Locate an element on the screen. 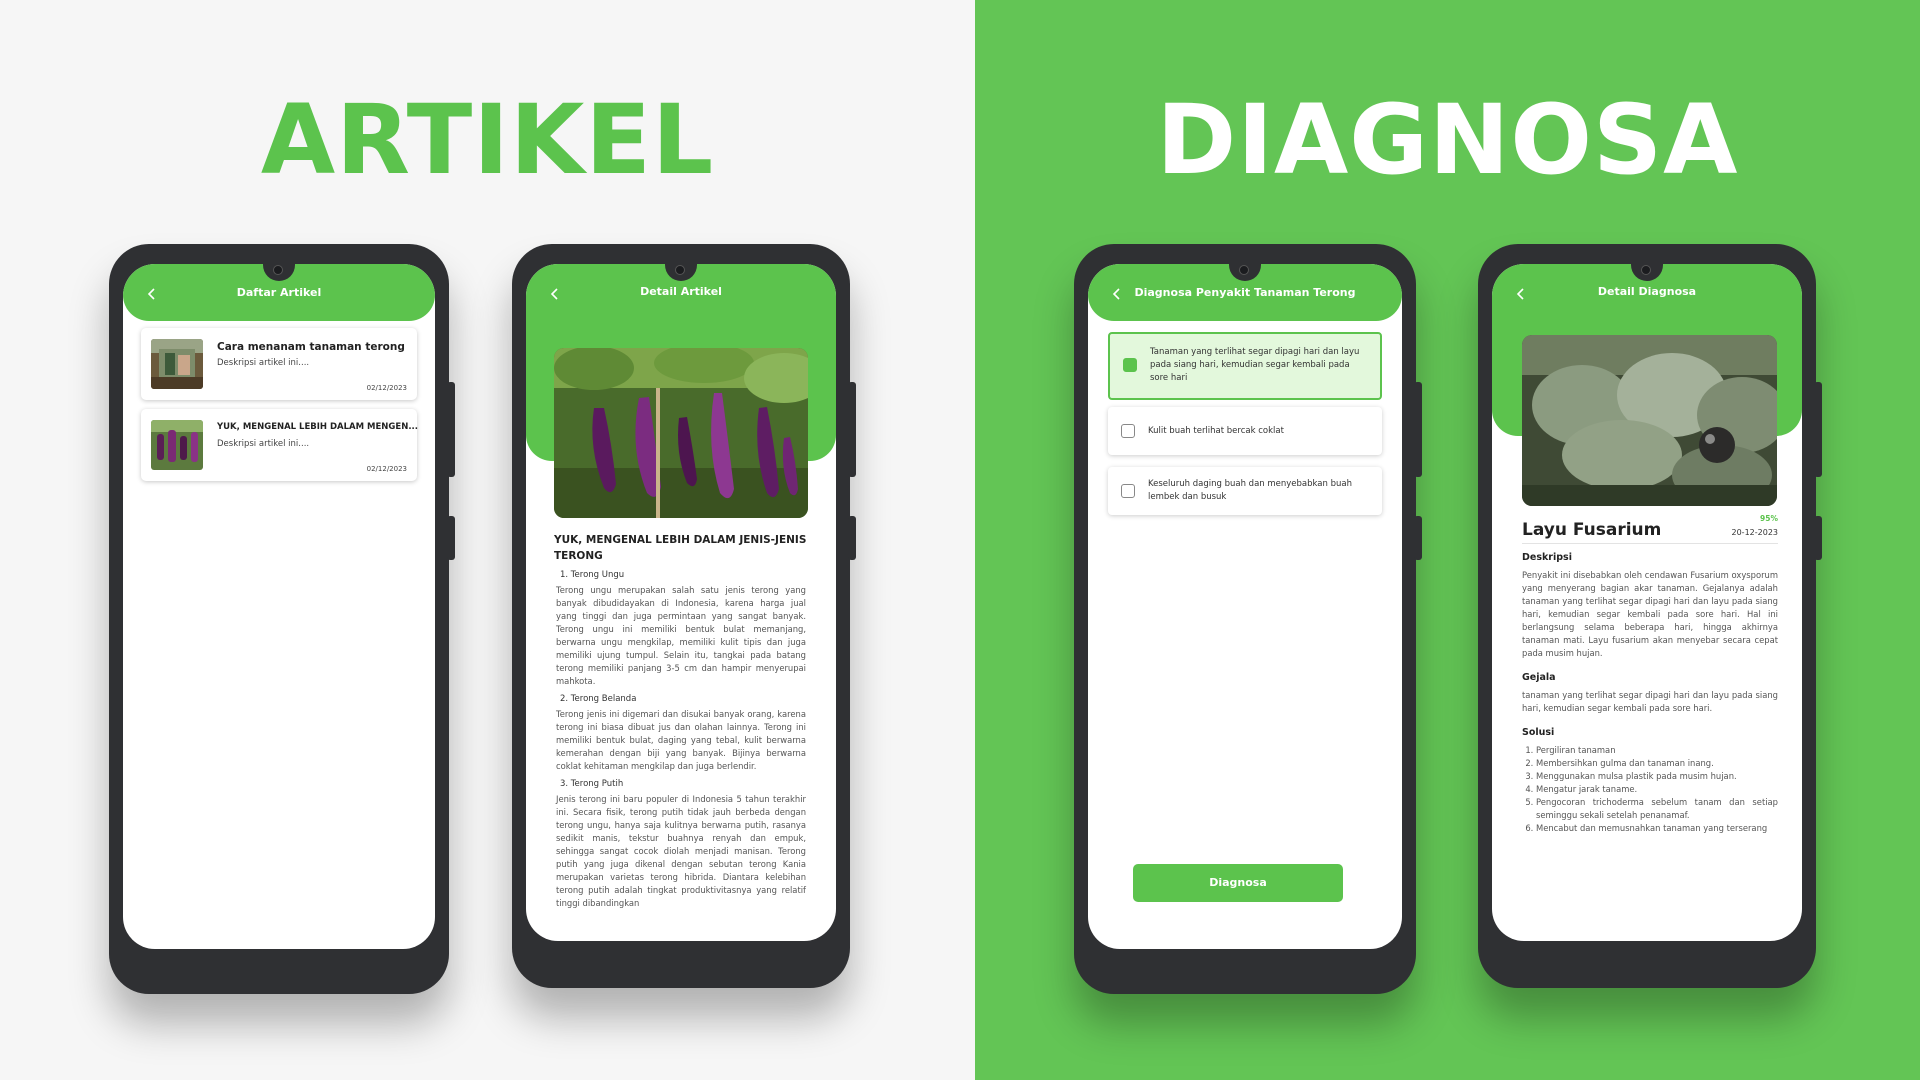  option-text: Kulit buah terlihat bercak coklat is located at coordinates (1216, 431).